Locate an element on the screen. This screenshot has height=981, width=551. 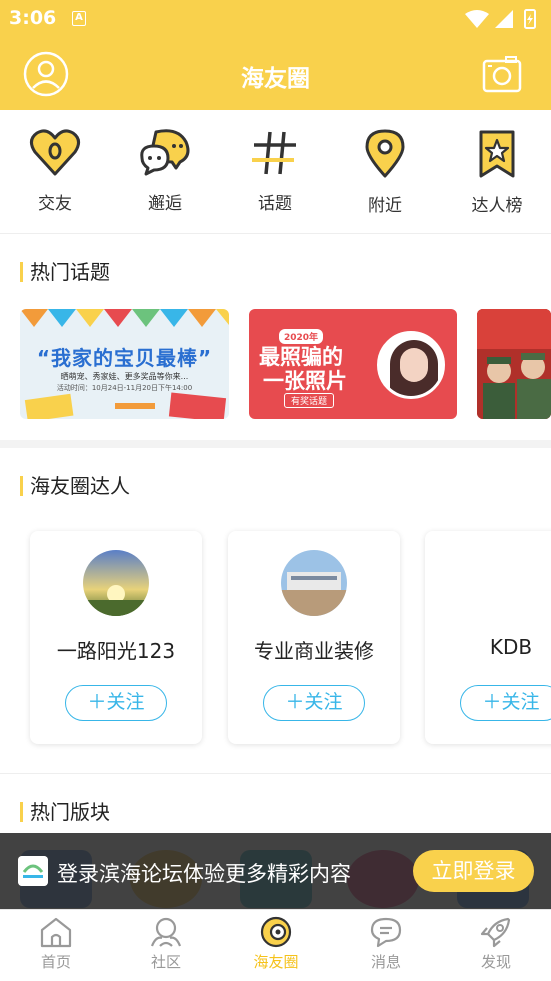
tab-community: 社区 is located at coordinates (166, 944).